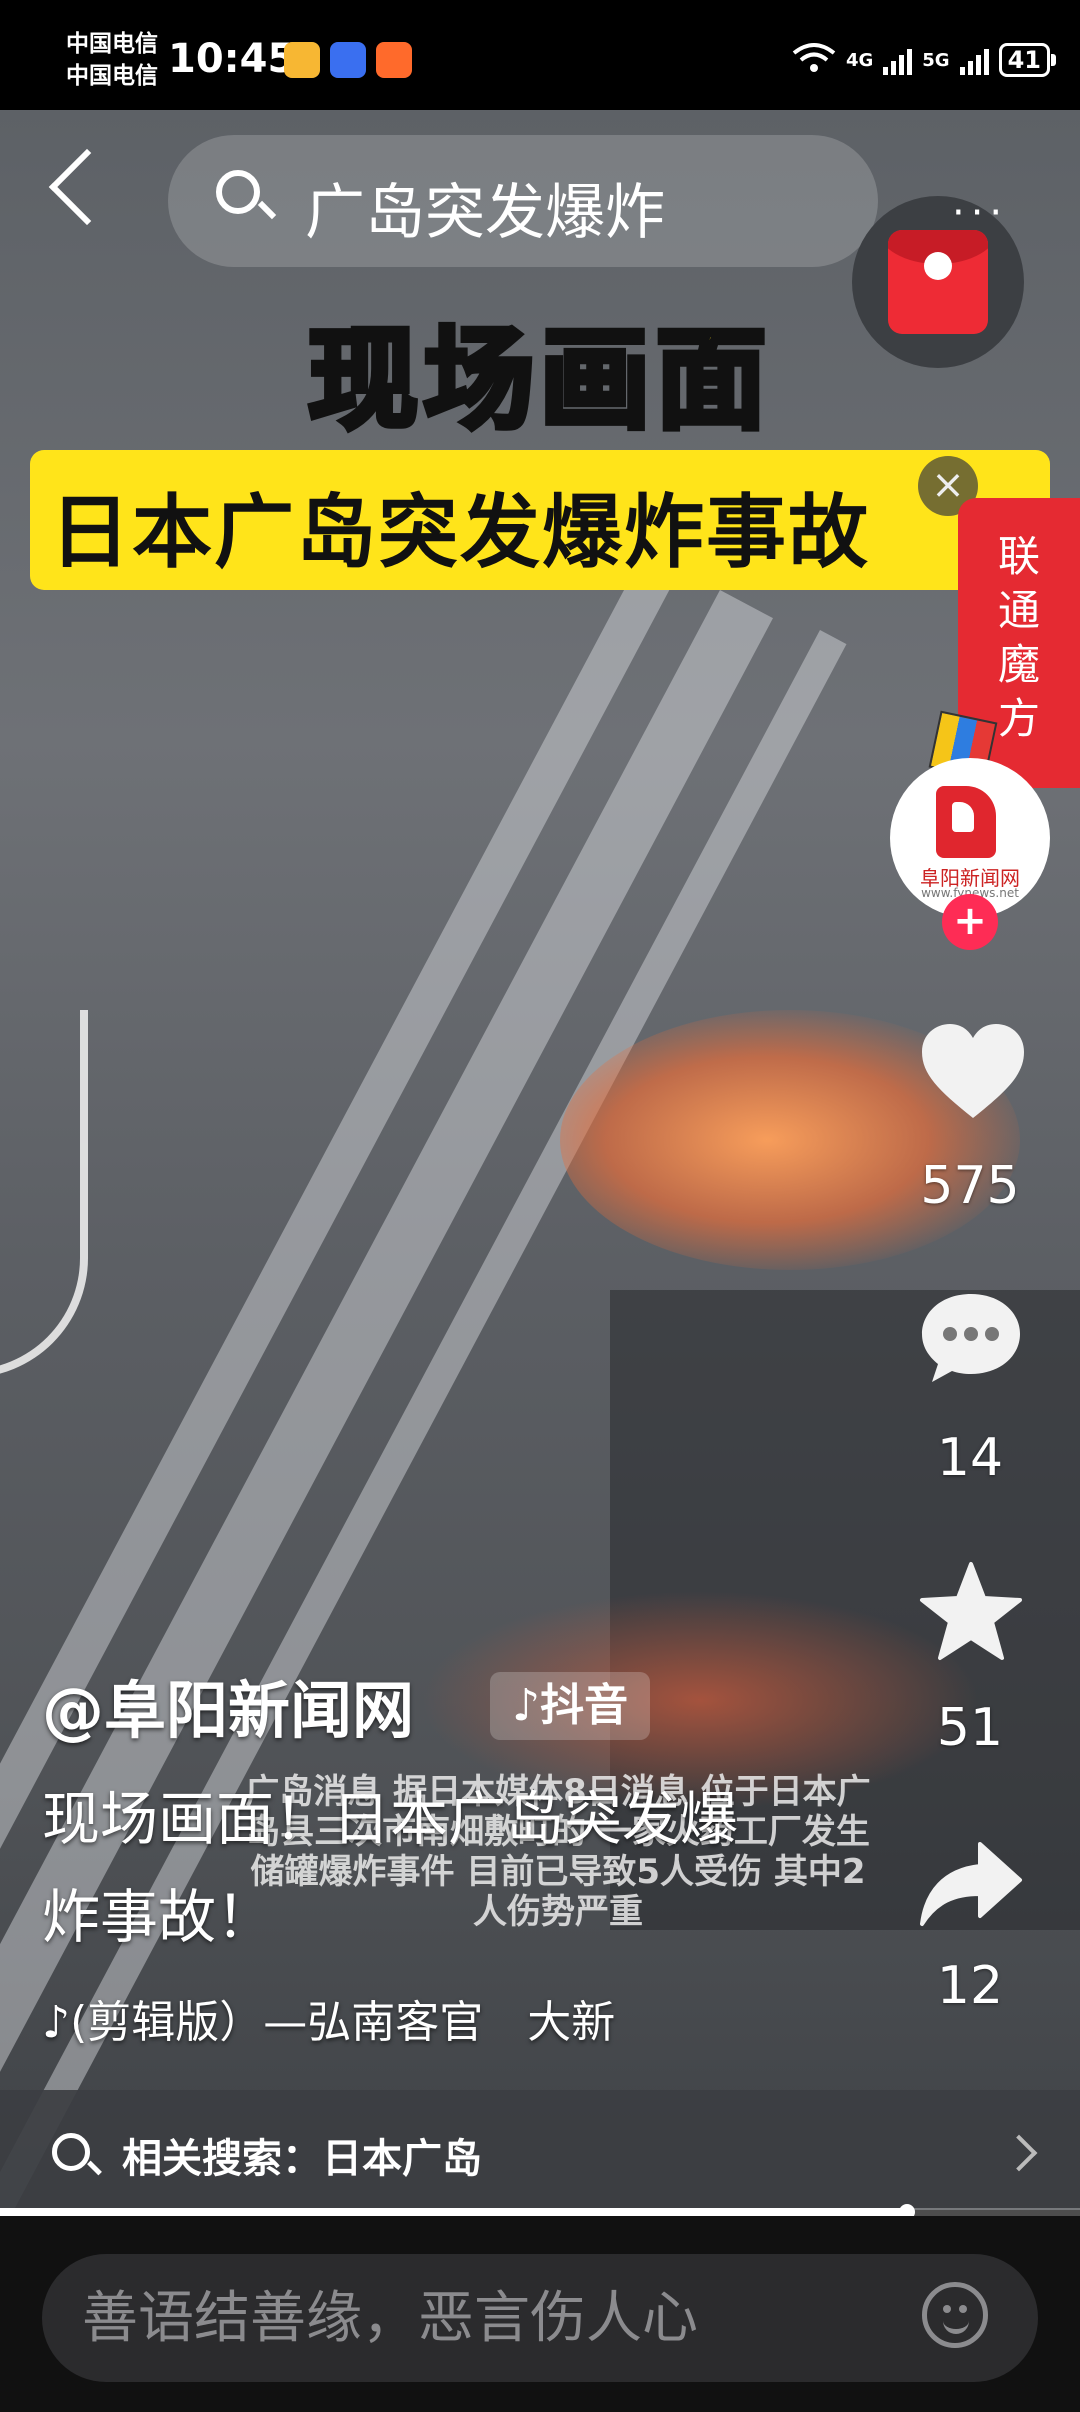 The height and width of the screenshot is (2412, 1080). Describe the element at coordinates (228, 1705) in the screenshot. I see `author-name: @阜阳新闻网` at that location.